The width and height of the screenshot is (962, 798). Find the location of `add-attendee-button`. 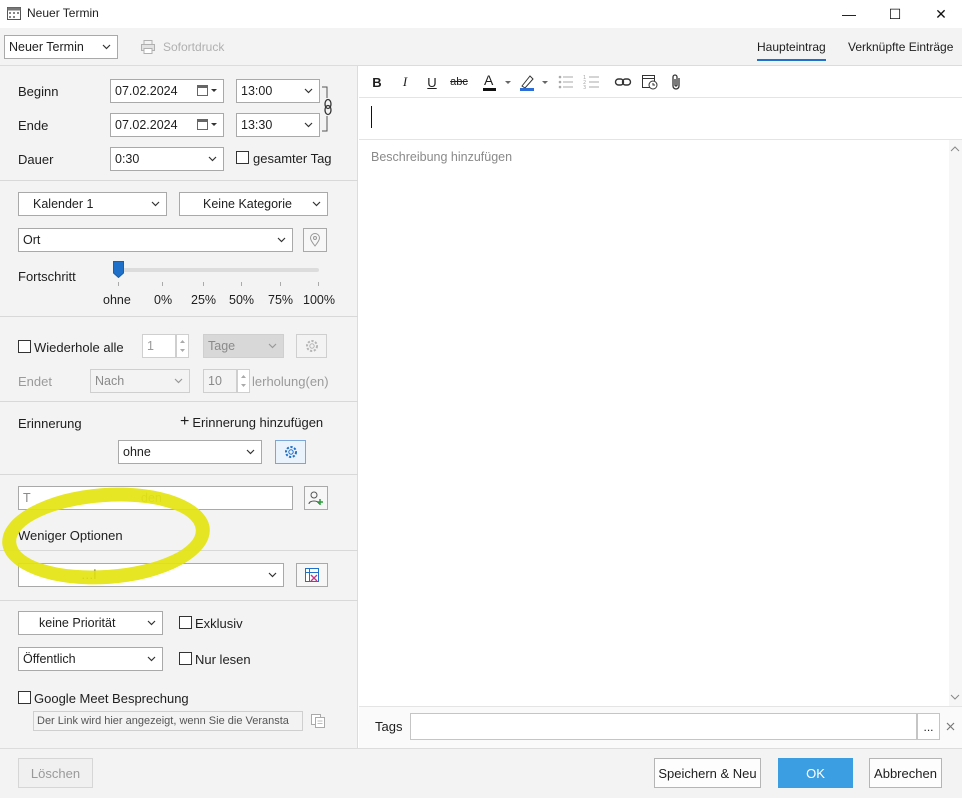

add-attendee-button is located at coordinates (316, 498).